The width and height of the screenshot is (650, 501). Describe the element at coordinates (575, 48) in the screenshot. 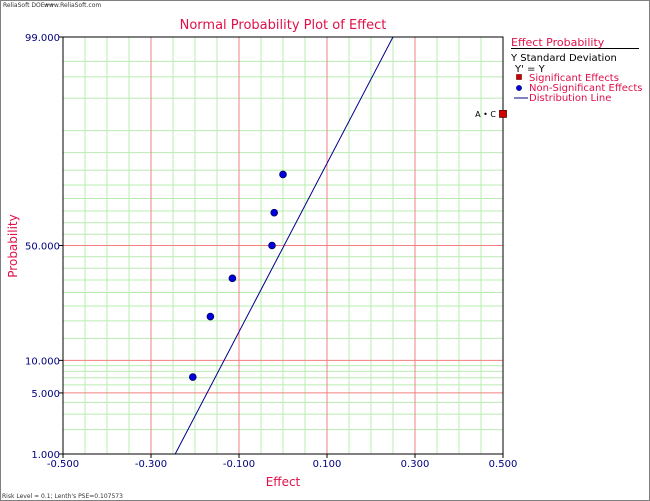

I see `legend-title-underline` at that location.